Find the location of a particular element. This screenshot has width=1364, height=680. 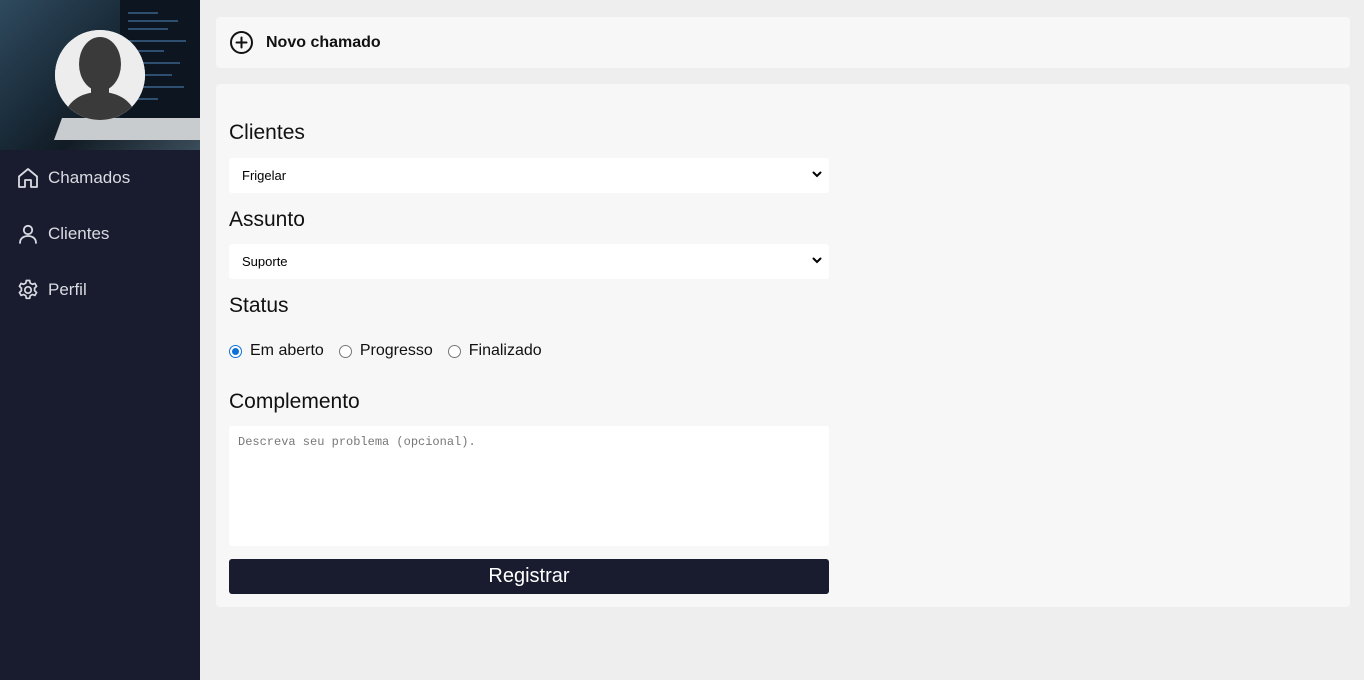

status-radio-finalizado: Finalizado is located at coordinates (494, 351).